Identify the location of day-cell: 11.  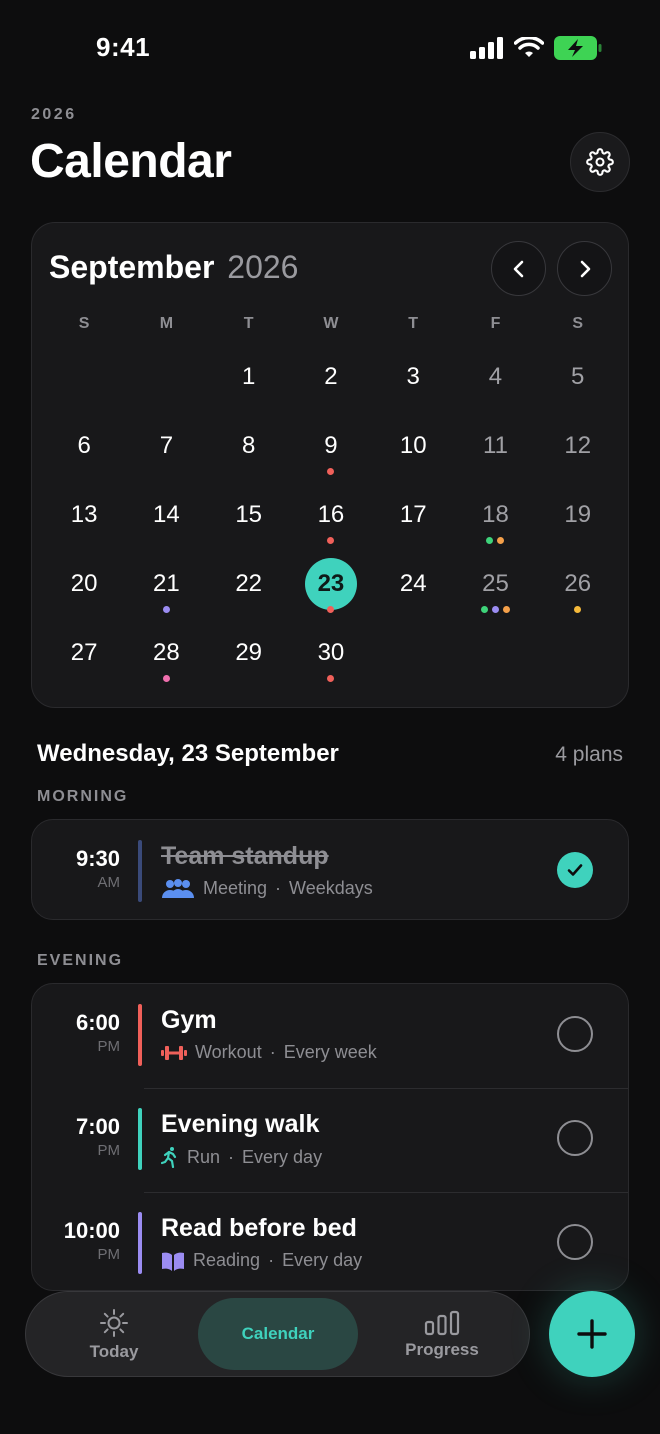
(495, 447).